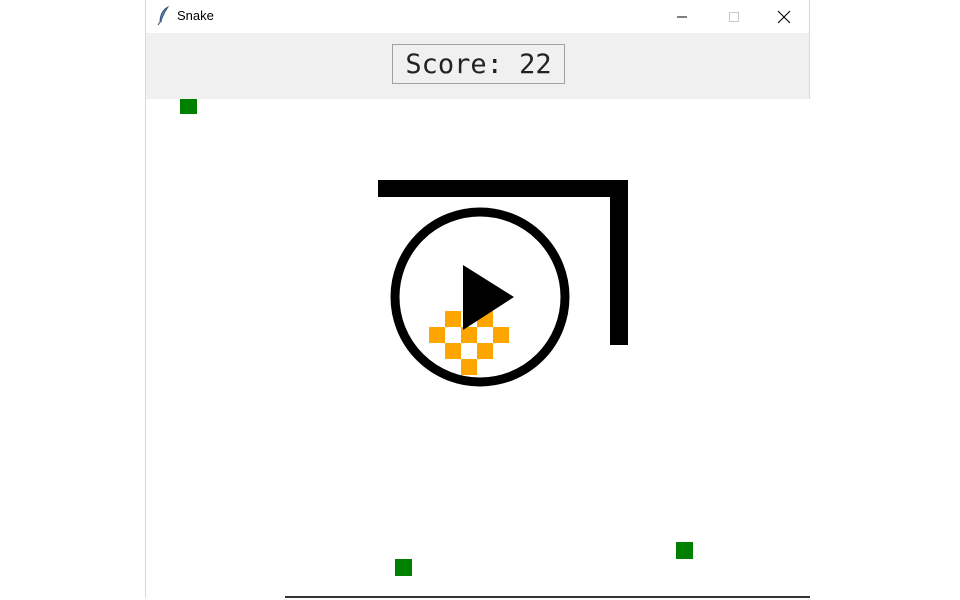 This screenshot has width=960, height=600. I want to click on maximize-button, so click(734, 16).